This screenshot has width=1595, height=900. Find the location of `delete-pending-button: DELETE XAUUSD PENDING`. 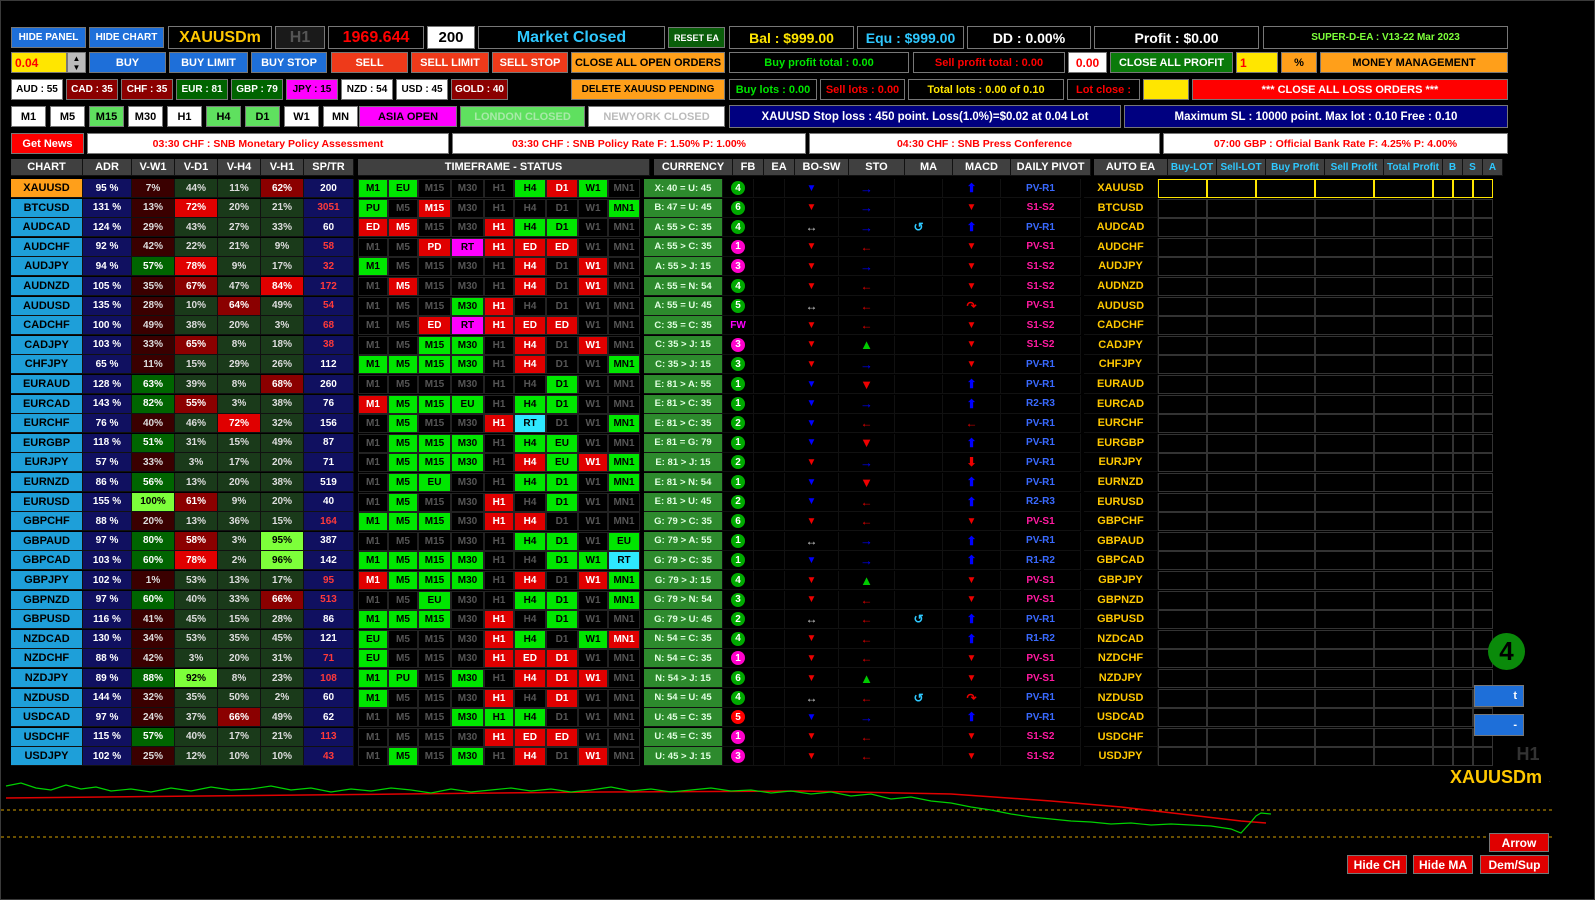

delete-pending-button: DELETE XAUUSD PENDING is located at coordinates (648, 89).